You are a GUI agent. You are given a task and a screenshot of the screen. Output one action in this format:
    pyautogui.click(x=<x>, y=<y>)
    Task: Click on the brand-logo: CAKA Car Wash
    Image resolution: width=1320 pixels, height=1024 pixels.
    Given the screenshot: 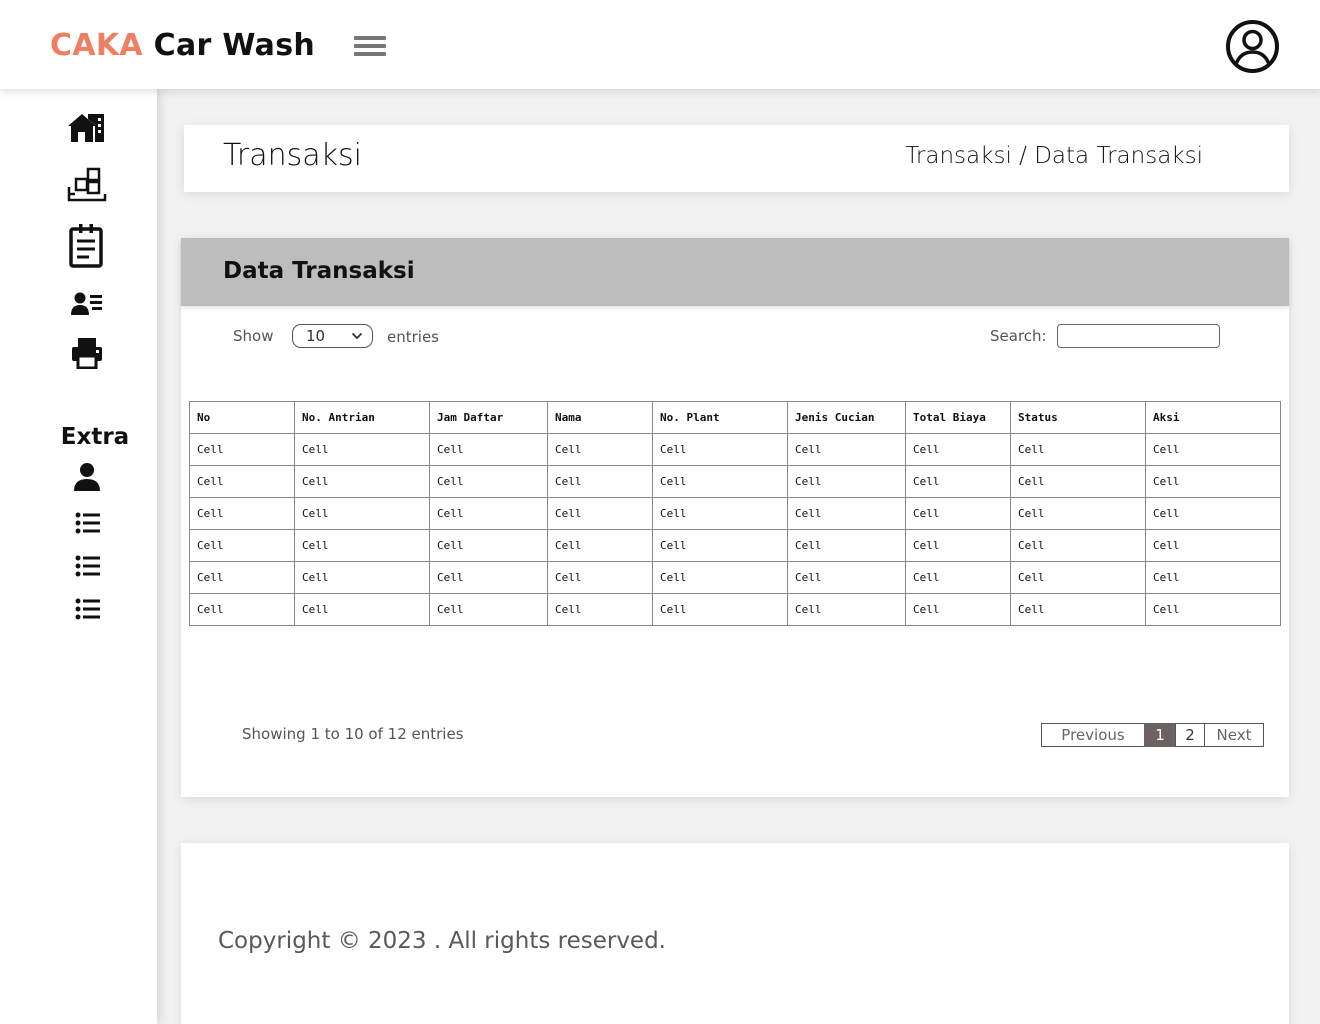 What is the action you would take?
    pyautogui.click(x=182, y=46)
    